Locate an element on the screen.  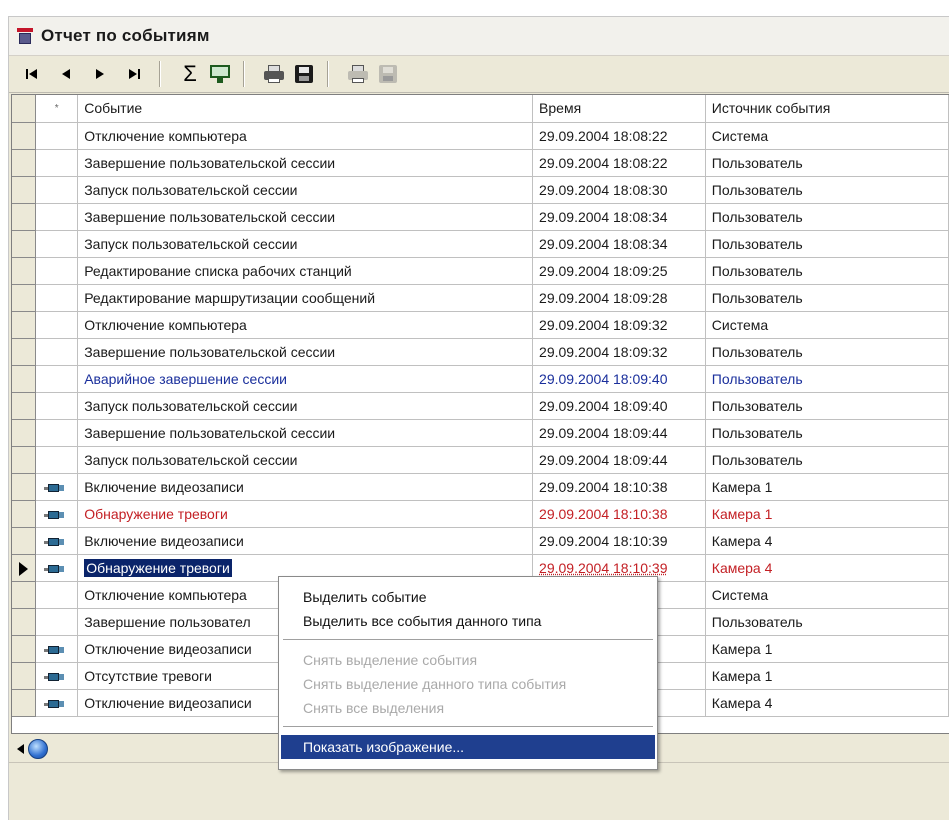
print-disabled-button is located at coordinates (358, 74).